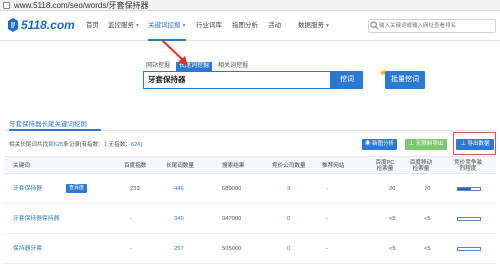 Image resolution: width=500 pixels, height=273 pixels. What do you see at coordinates (55, 130) in the screenshot?
I see `active-tab-underline` at bounding box center [55, 130].